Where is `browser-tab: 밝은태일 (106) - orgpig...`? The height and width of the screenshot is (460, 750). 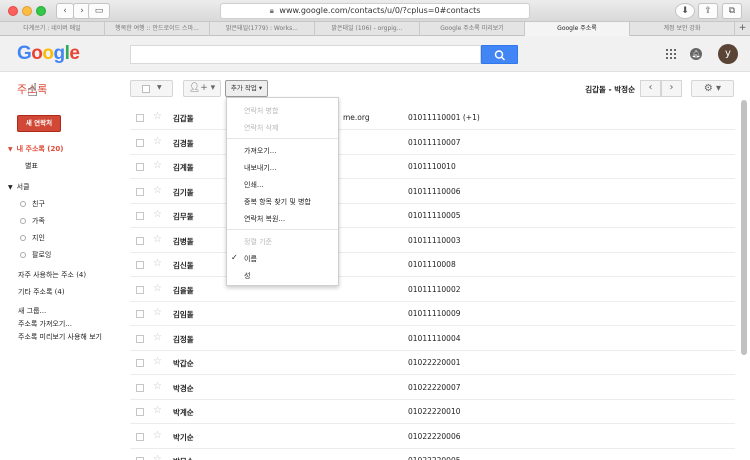
browser-tab: 밝은태일 (106) - orgpig... is located at coordinates (367, 29).